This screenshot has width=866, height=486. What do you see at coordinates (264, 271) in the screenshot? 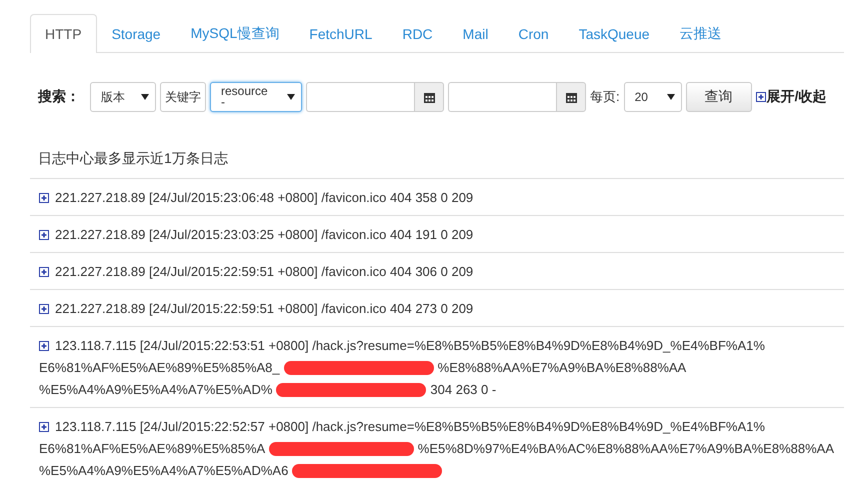
I see `log-text: 221.227.218.89 [24/Jul/2015:22:59:51 +0800] /favicon.ico 404 306 0 209` at bounding box center [264, 271].